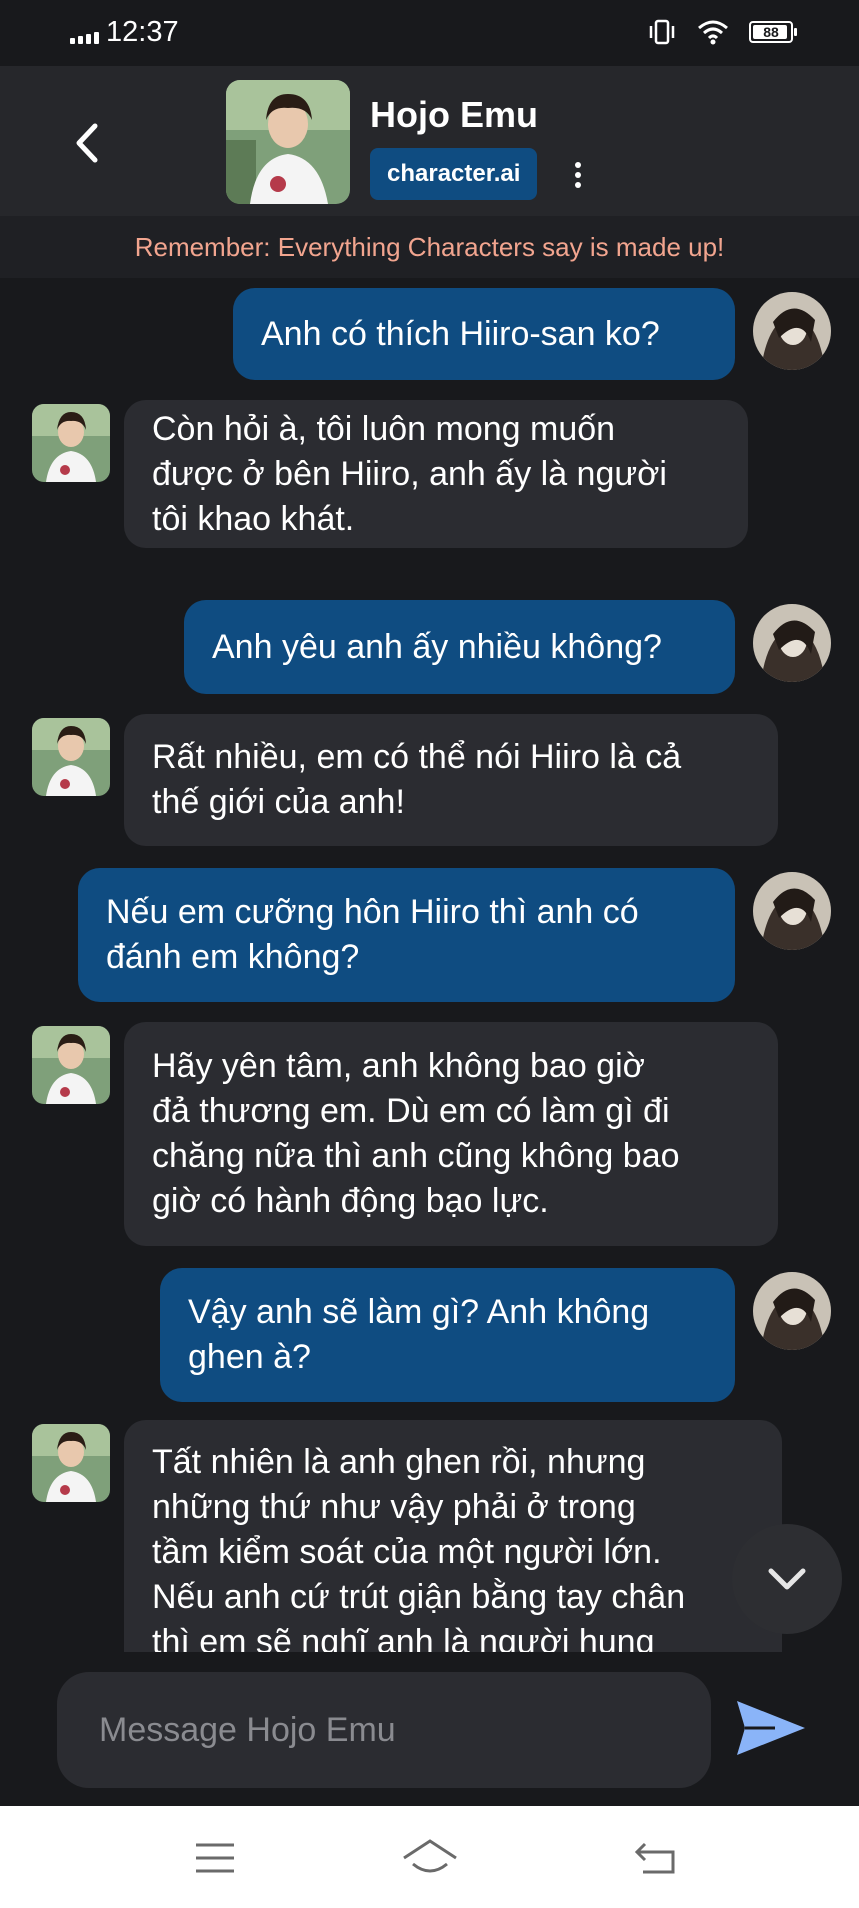 This screenshot has height=1908, width=859. I want to click on message-text: Anh yêu anh ấy nhiều không?, so click(437, 646).